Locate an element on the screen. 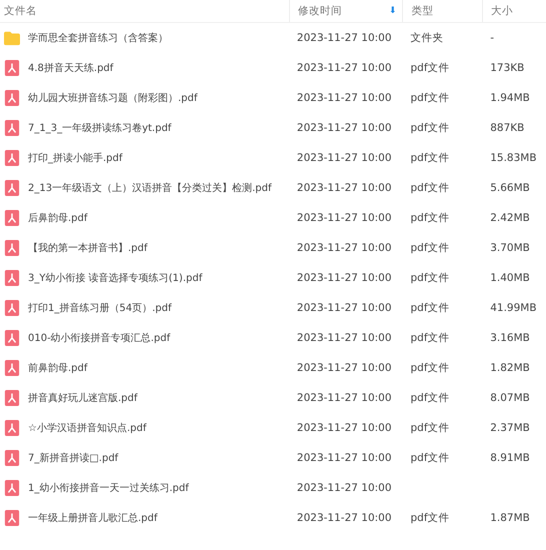 The image size is (546, 550). file-name: 学而思全套拼音练习（含答案） is located at coordinates (98, 38).